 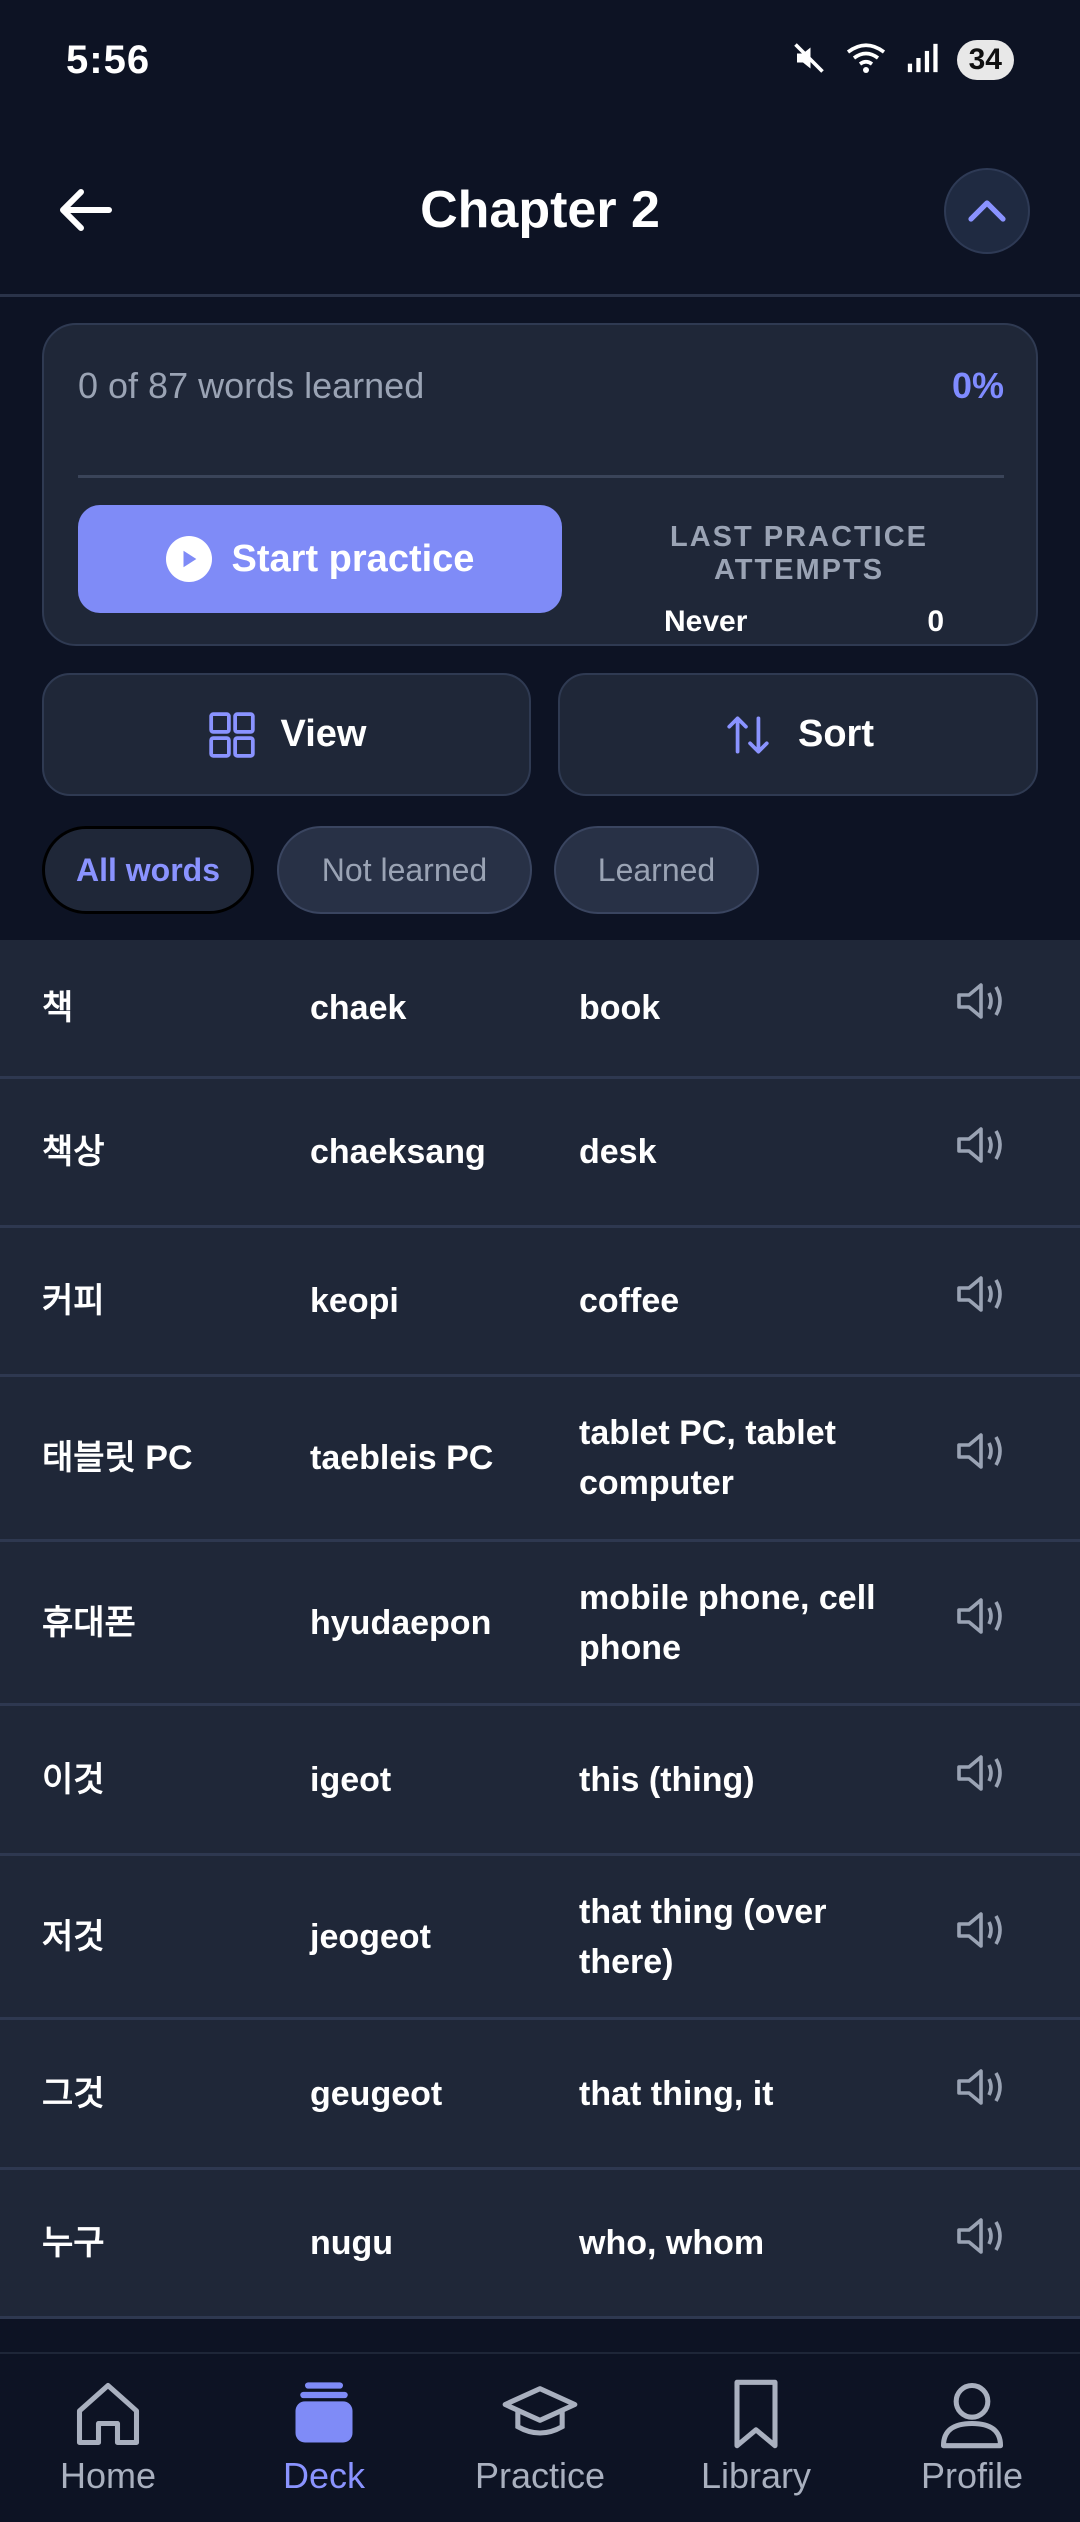 I want to click on korean-word: 책상, so click(x=73, y=1152).